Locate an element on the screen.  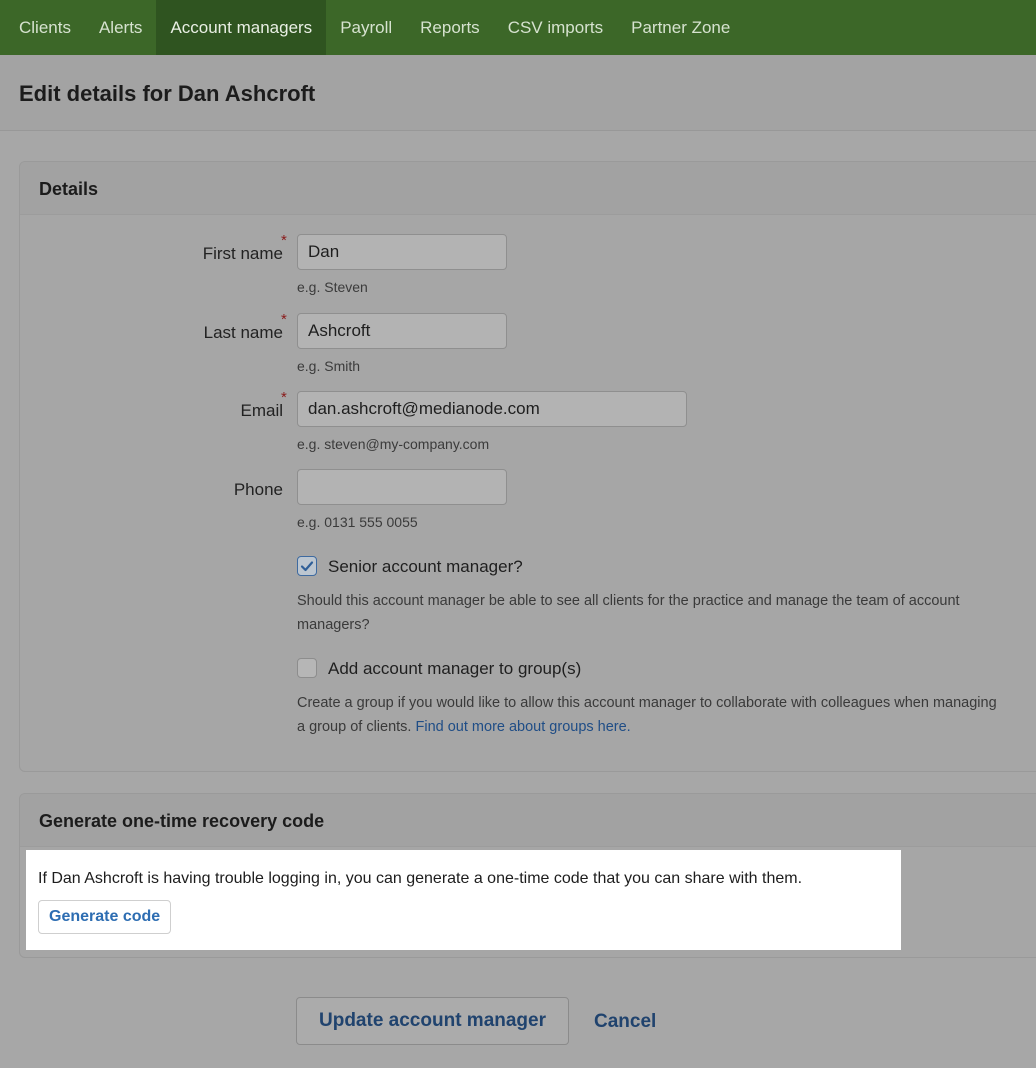
phone-input is located at coordinates (402, 487).